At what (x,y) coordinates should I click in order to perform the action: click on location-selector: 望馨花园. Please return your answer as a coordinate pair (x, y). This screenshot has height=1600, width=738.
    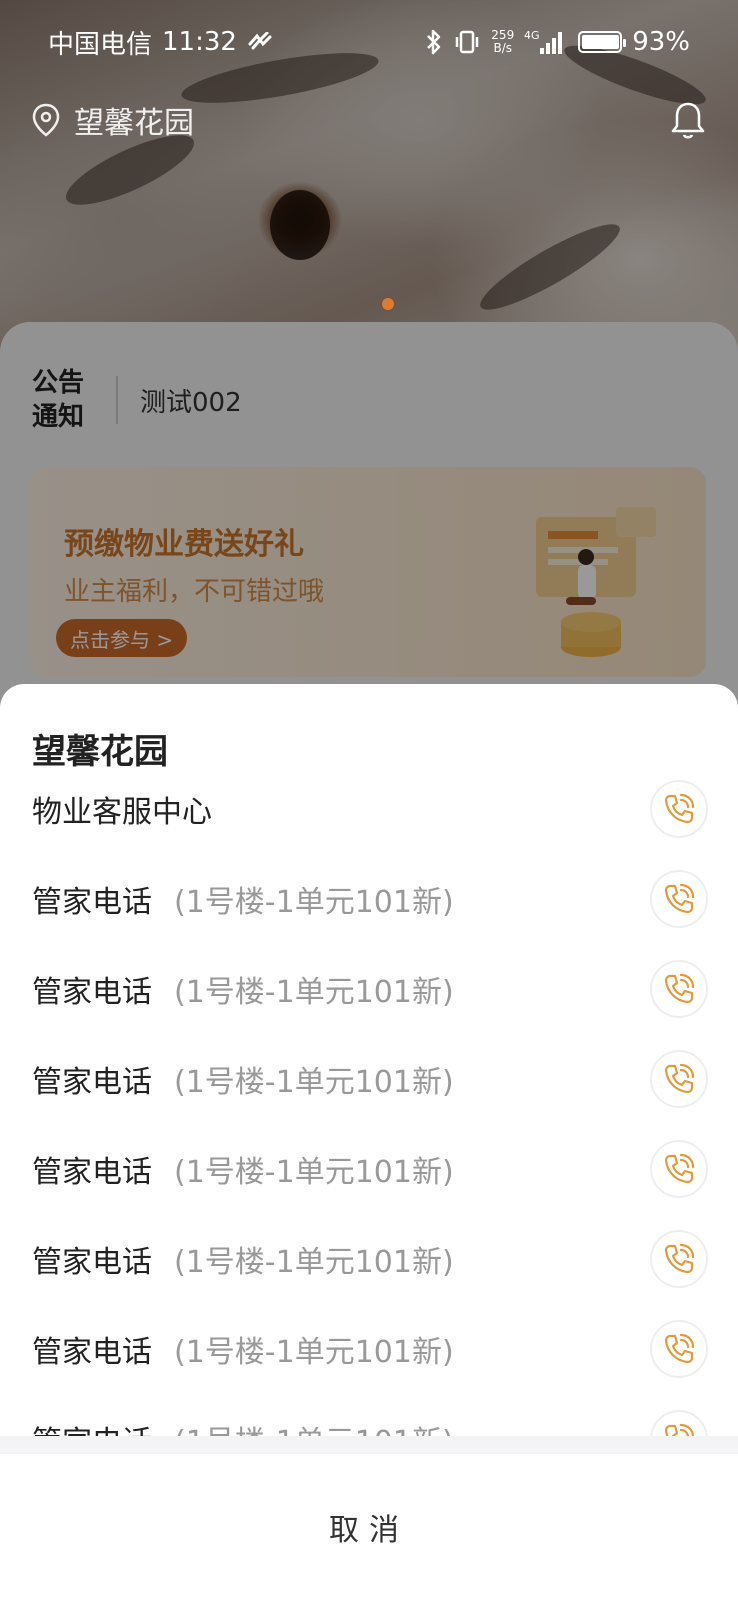
    Looking at the image, I should click on (113, 120).